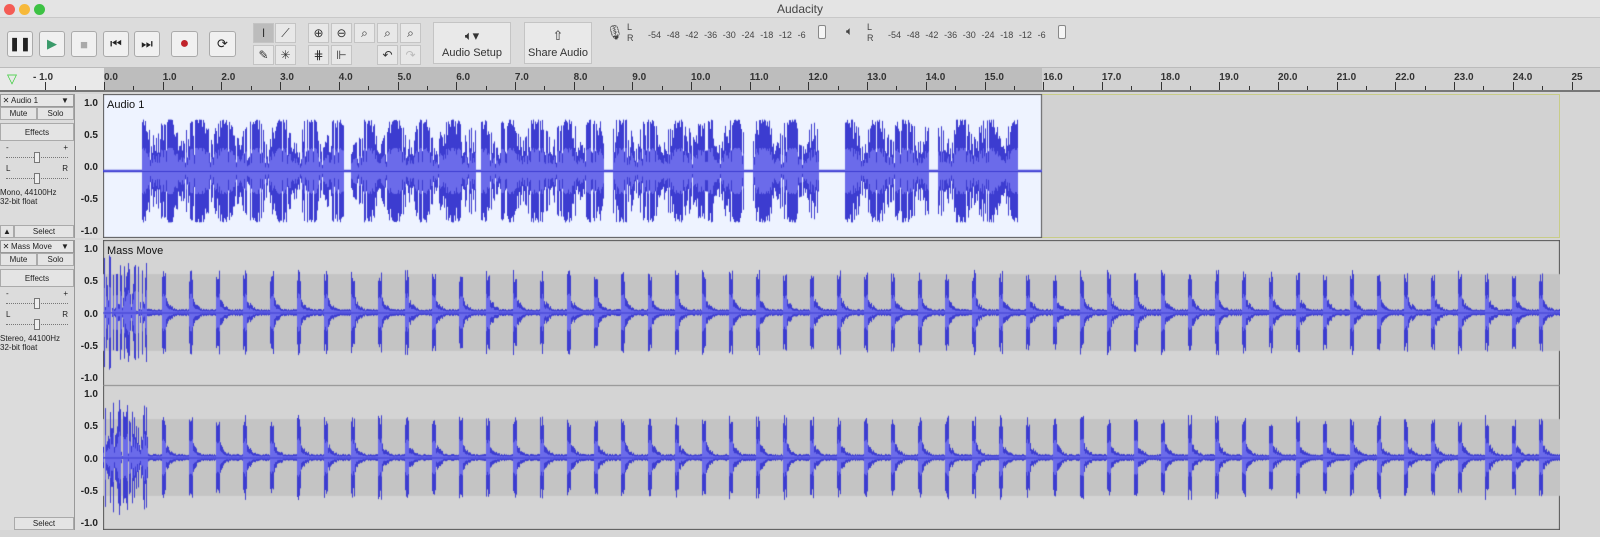  Describe the element at coordinates (222, 44) in the screenshot. I see `loop-button: ⟳` at that location.